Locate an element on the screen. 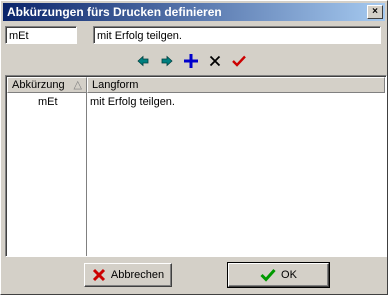 The height and width of the screenshot is (295, 388). title-bar: Abkürzungen fürs Drucken definieren × is located at coordinates (194, 12).